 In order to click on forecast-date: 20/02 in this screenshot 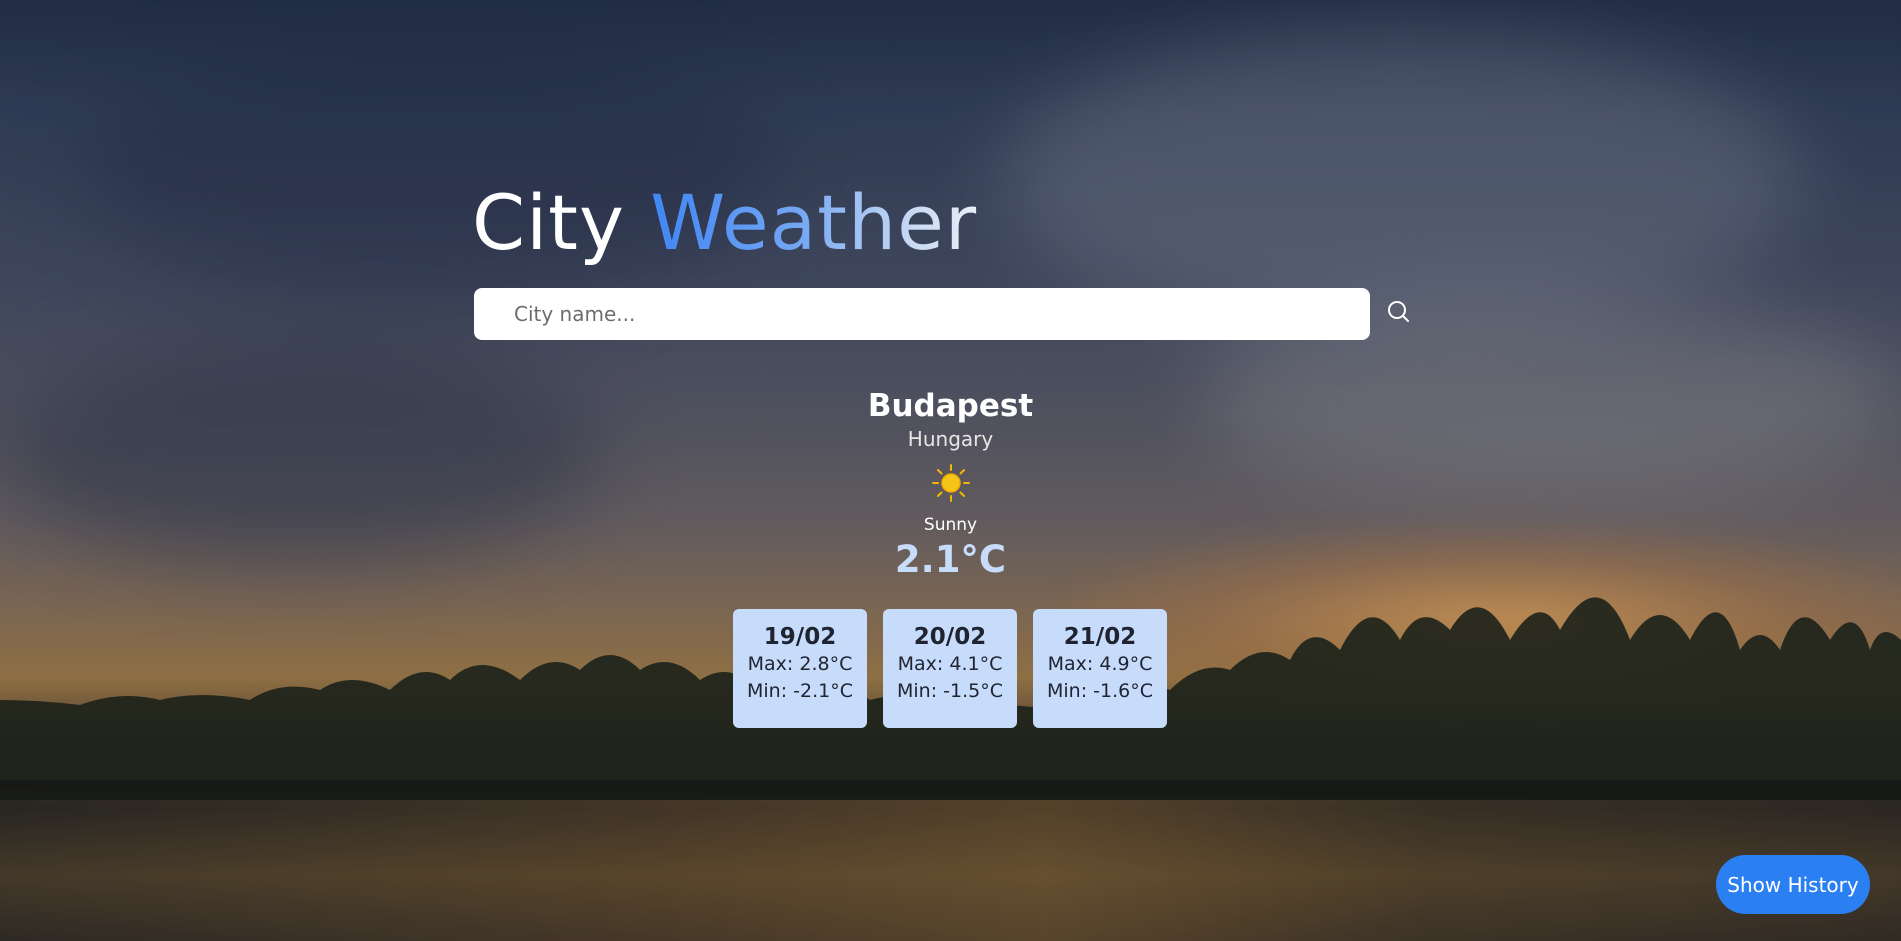, I will do `click(950, 637)`.